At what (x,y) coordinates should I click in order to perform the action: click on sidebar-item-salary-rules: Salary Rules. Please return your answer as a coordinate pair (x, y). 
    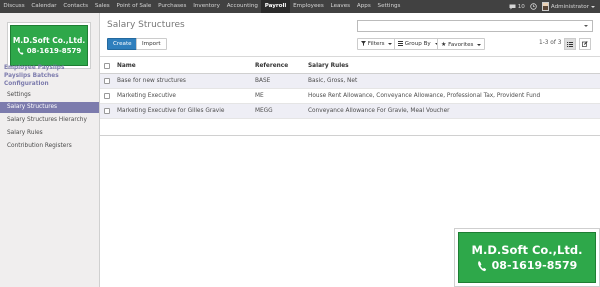
    Looking at the image, I should click on (49, 133).